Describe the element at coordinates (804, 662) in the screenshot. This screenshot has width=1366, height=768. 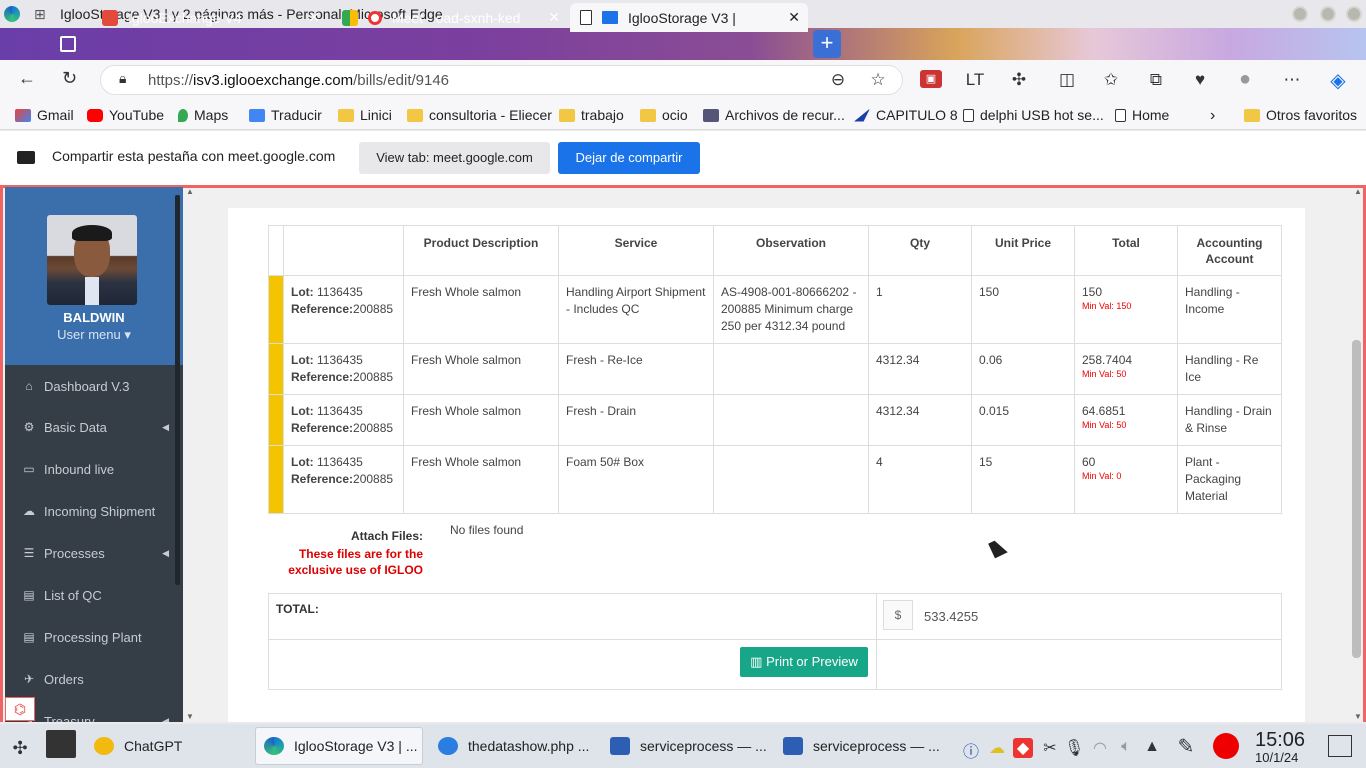
I see `print-preview-button: ▥ Print or Preview` at that location.